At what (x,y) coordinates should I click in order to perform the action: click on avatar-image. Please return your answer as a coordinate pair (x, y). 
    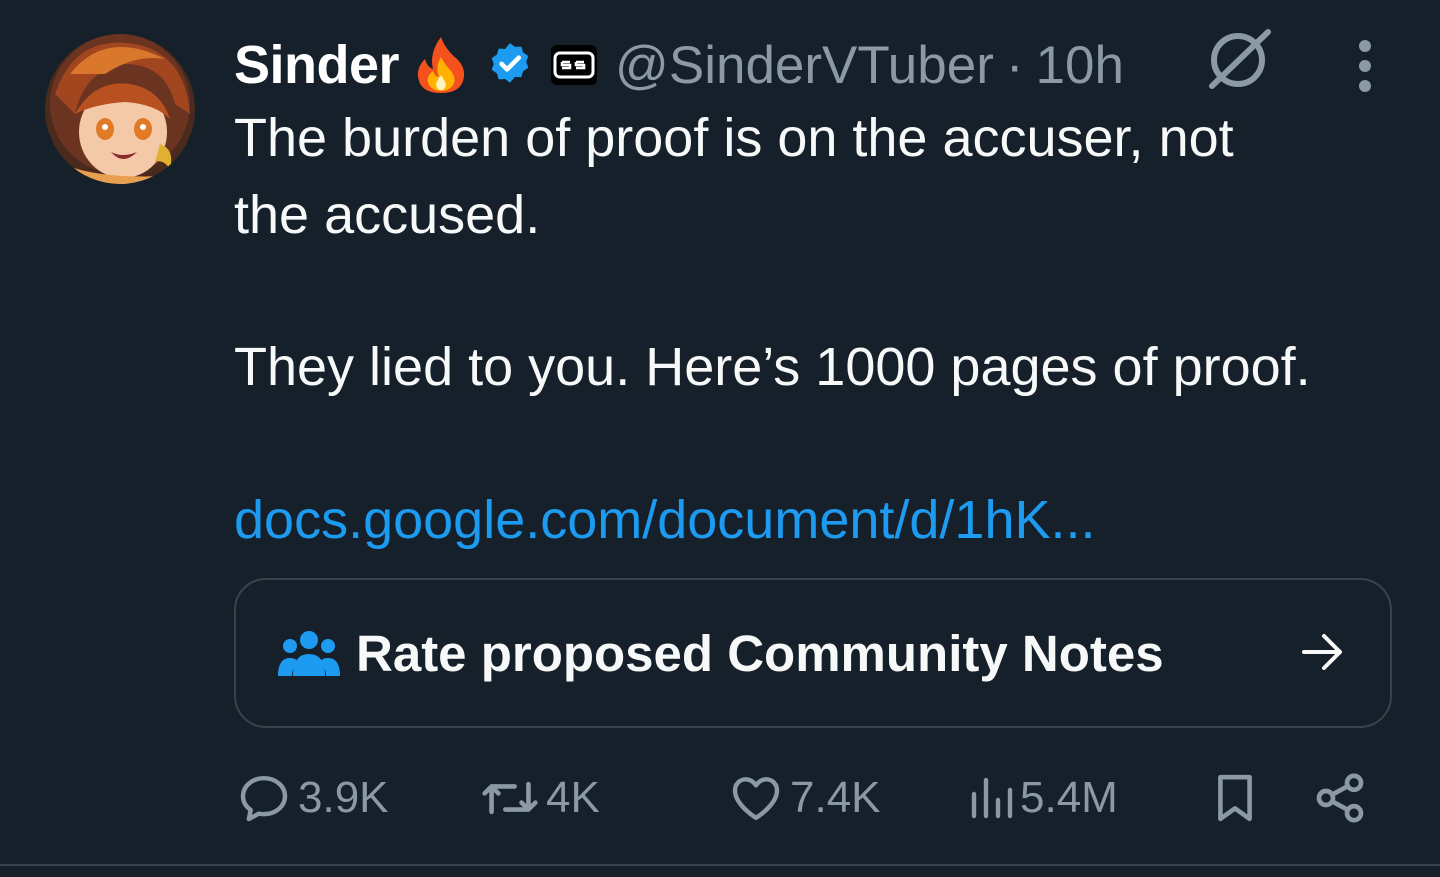
    Looking at the image, I should click on (120, 109).